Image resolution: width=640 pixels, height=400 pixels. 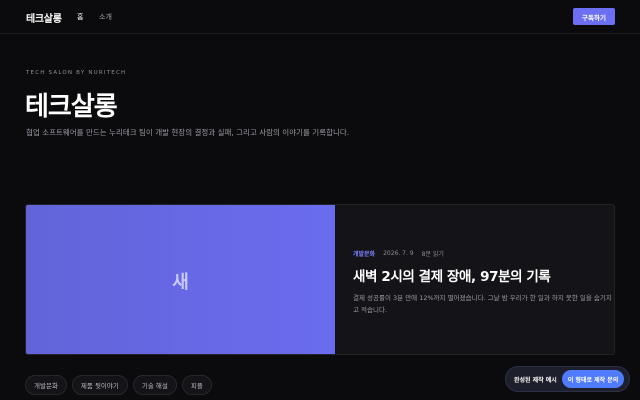 What do you see at coordinates (154, 385) in the screenshot?
I see `category-chip: 기술 해설` at bounding box center [154, 385].